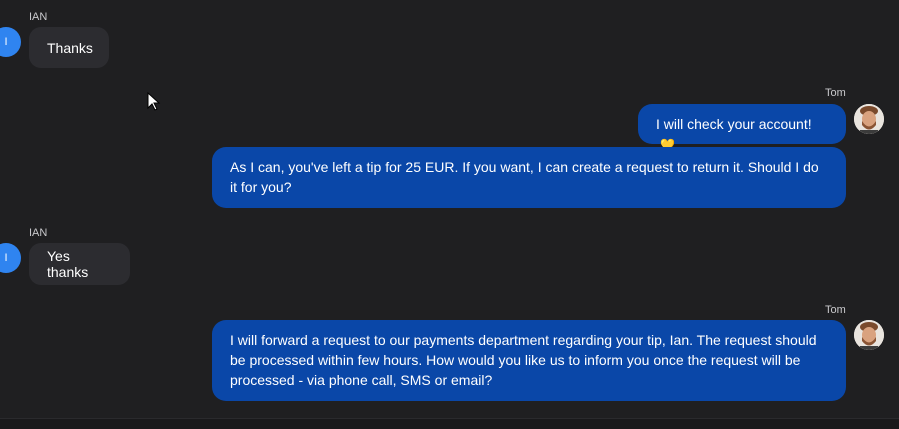 Image resolution: width=899 pixels, height=429 pixels. What do you see at coordinates (734, 124) in the screenshot?
I see `message-text: I will check your account!` at bounding box center [734, 124].